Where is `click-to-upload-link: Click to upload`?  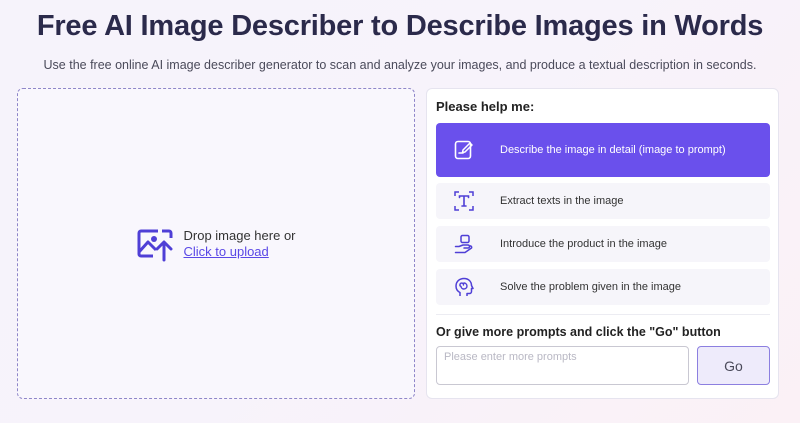 click-to-upload-link: Click to upload is located at coordinates (240, 252).